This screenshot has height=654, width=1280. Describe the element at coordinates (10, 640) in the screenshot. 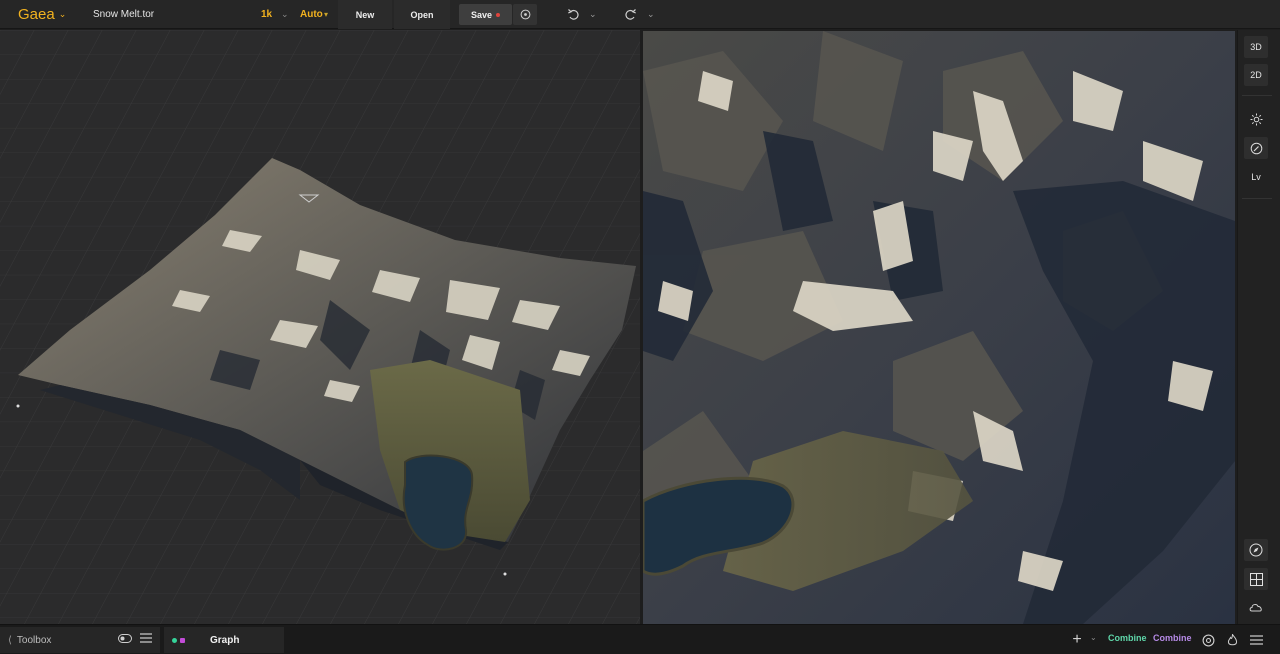

I see `chevron-left-icon: ⟨` at that location.